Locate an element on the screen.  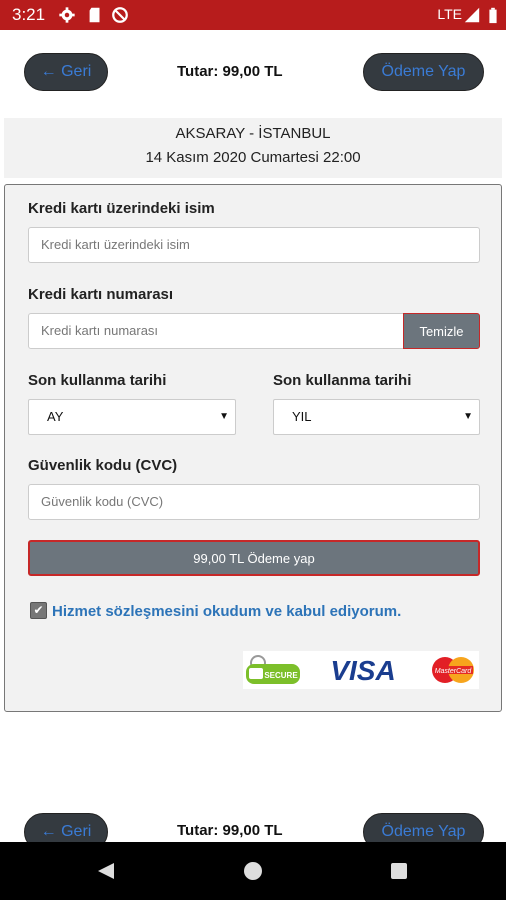
expiry-year-value: YIL is located at coordinates (302, 416).